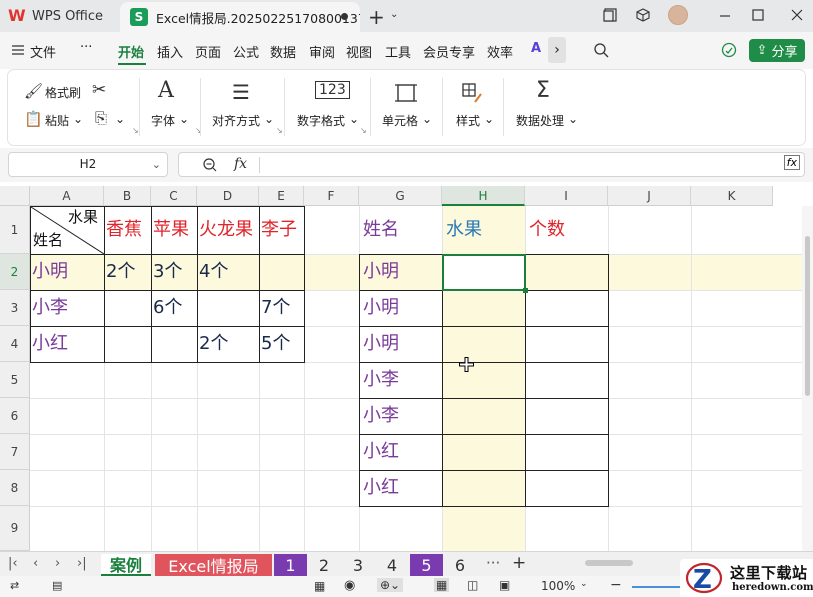 The height and width of the screenshot is (597, 813). I want to click on menu-file: 文件, so click(43, 51).